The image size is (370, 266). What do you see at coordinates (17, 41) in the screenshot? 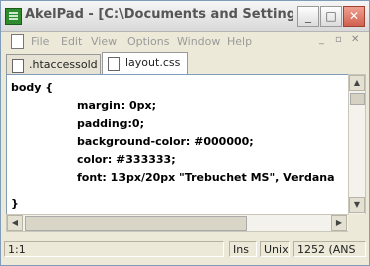
I see `document-icon` at bounding box center [17, 41].